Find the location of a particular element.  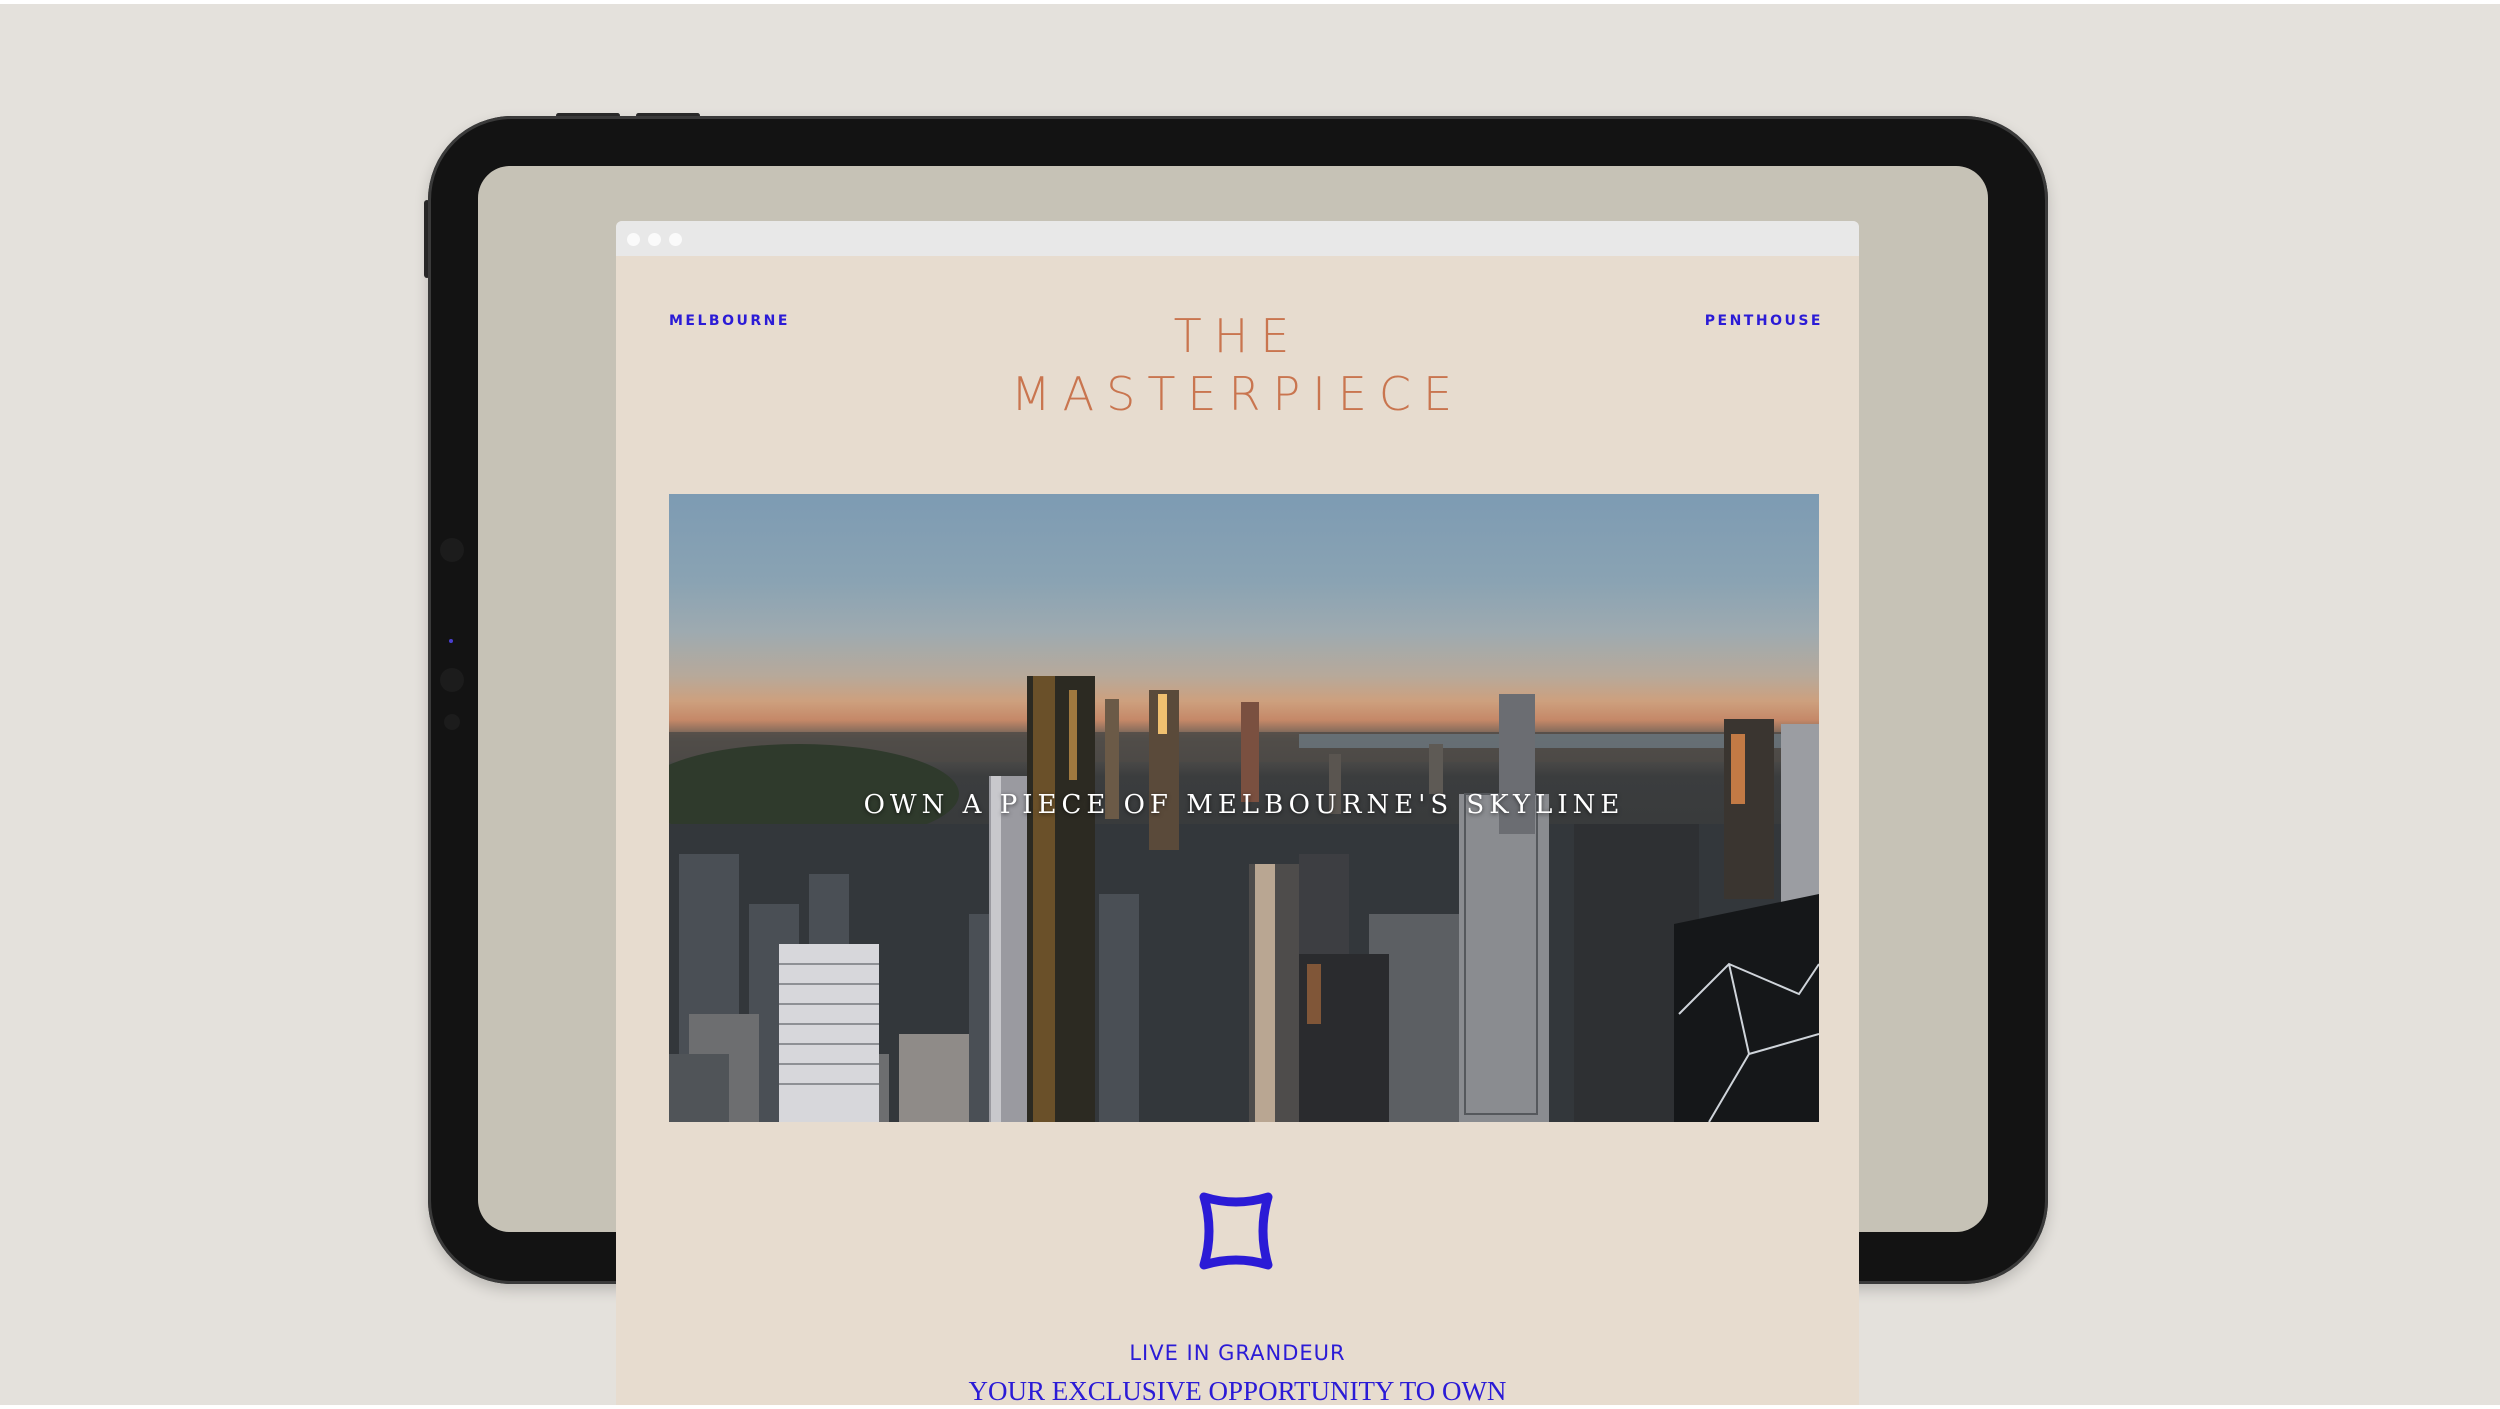

window-maximize-dot is located at coordinates (675, 239).